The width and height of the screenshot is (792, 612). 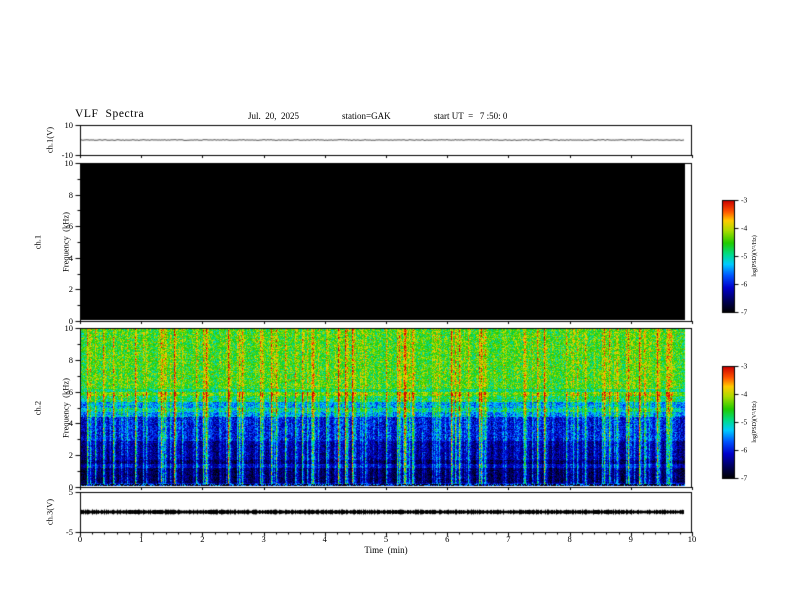 What do you see at coordinates (744, 422) in the screenshot?
I see `colorbar2-tick--5: -5` at bounding box center [744, 422].